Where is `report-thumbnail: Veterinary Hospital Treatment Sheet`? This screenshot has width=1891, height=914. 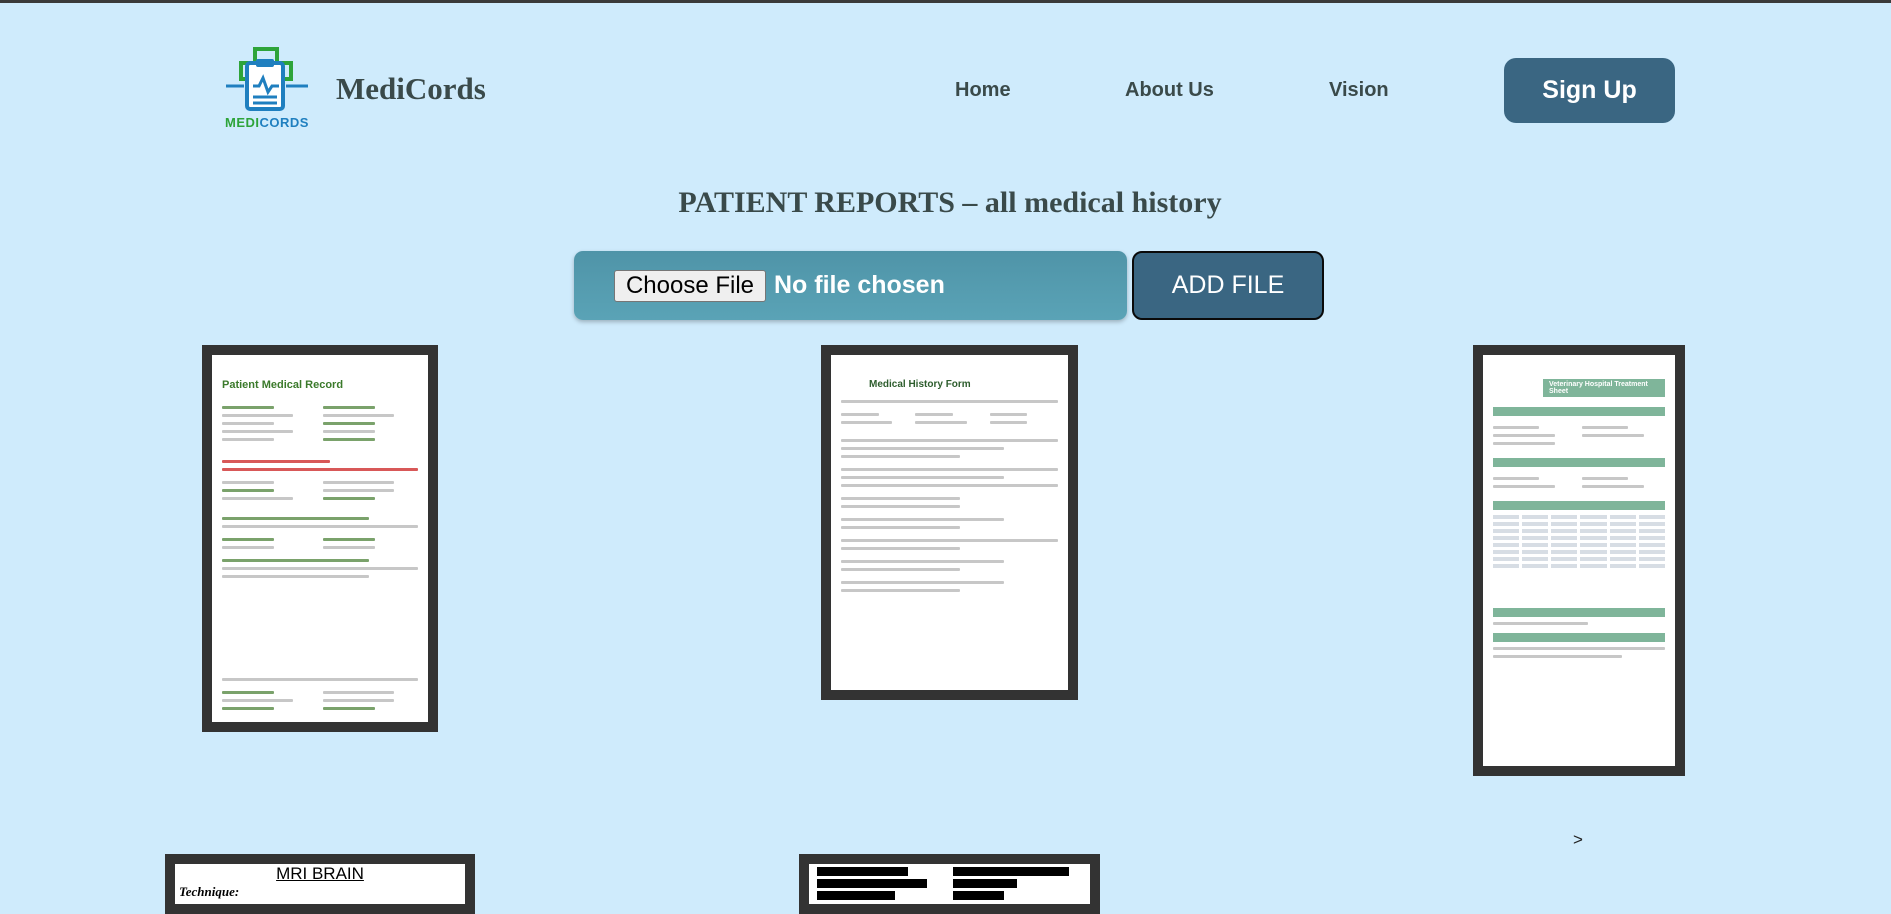 report-thumbnail: Veterinary Hospital Treatment Sheet is located at coordinates (1579, 560).